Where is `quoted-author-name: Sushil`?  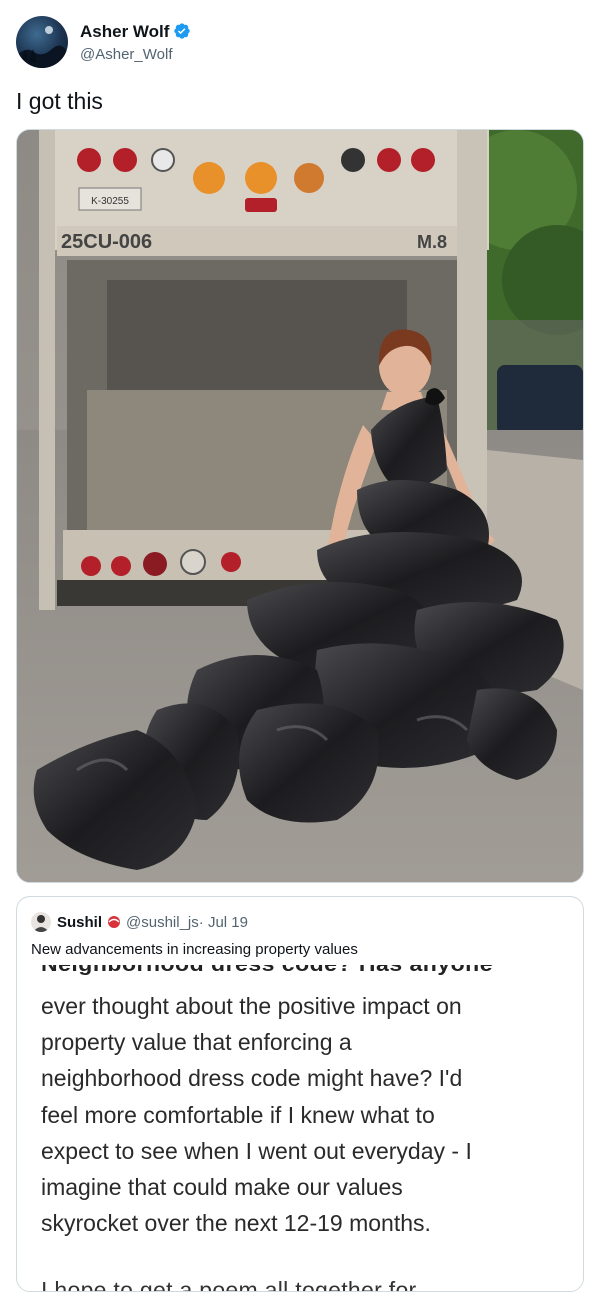 quoted-author-name: Sushil is located at coordinates (79, 922).